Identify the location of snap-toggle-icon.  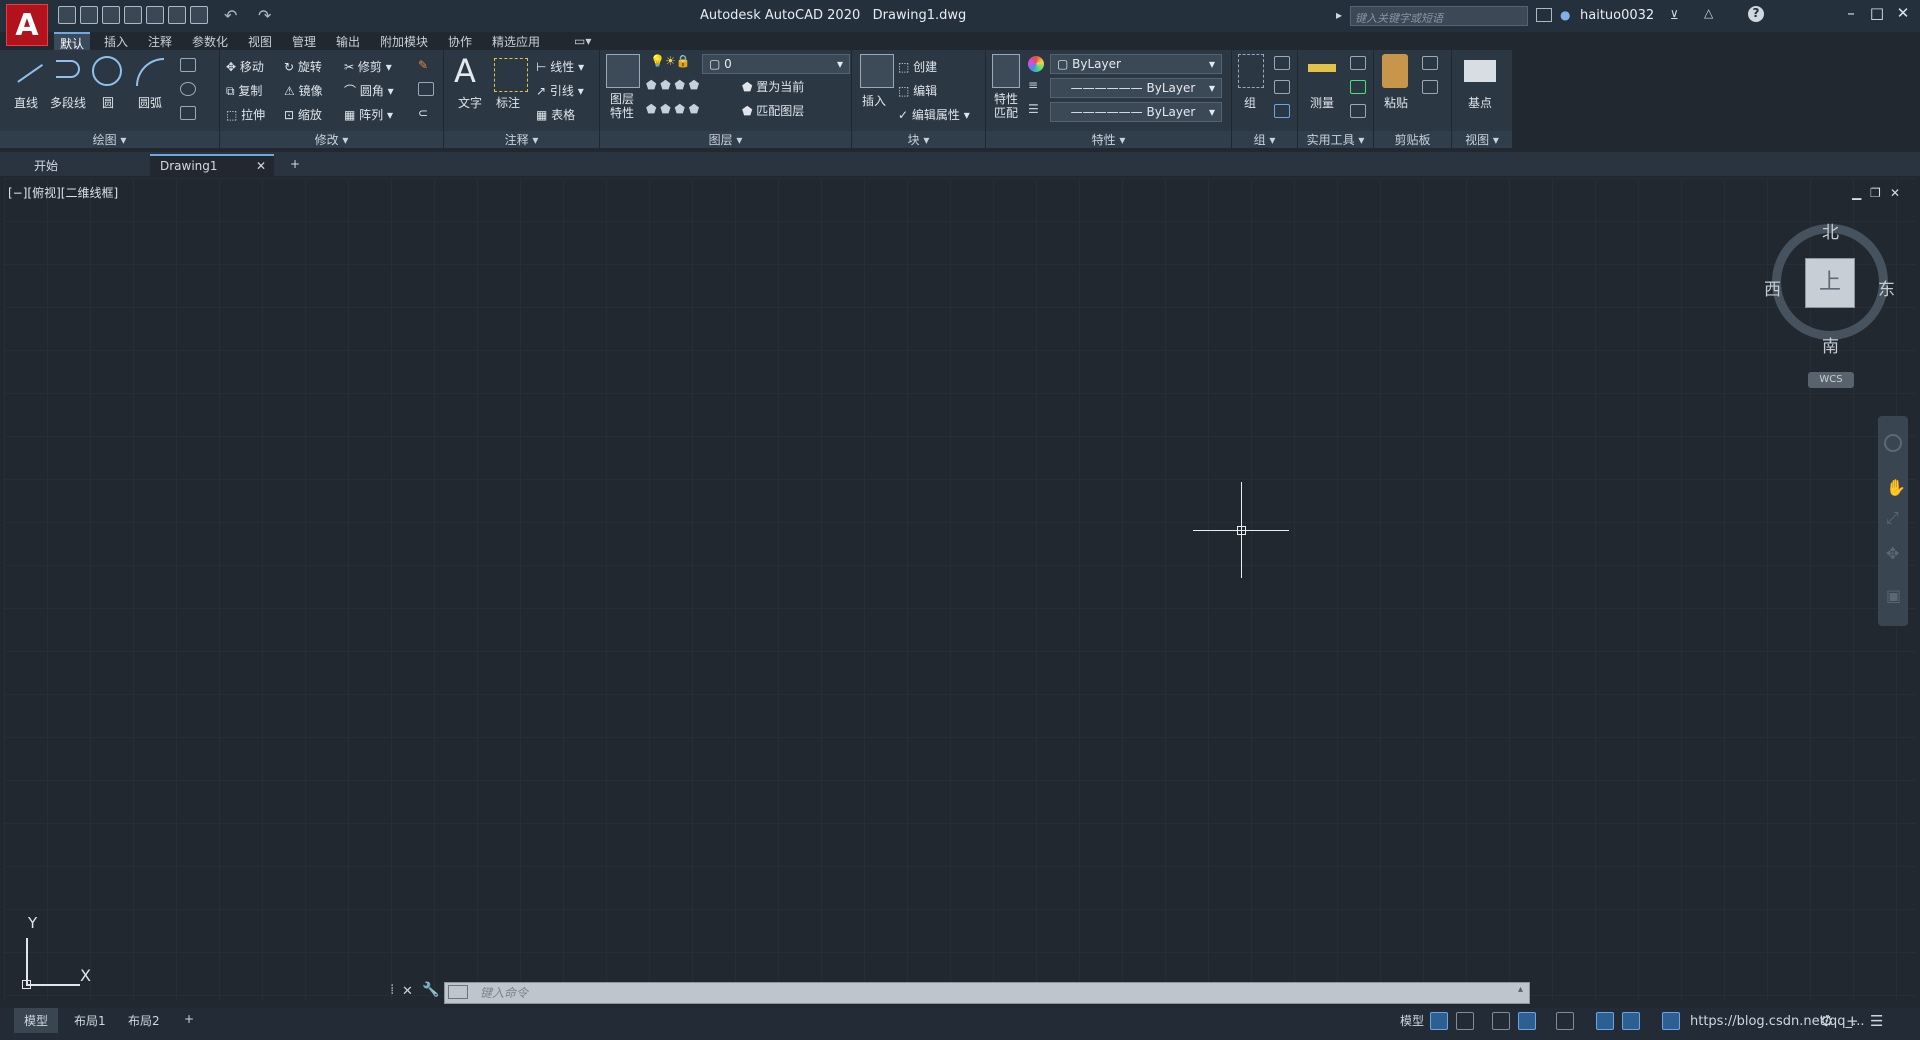
(1465, 1021).